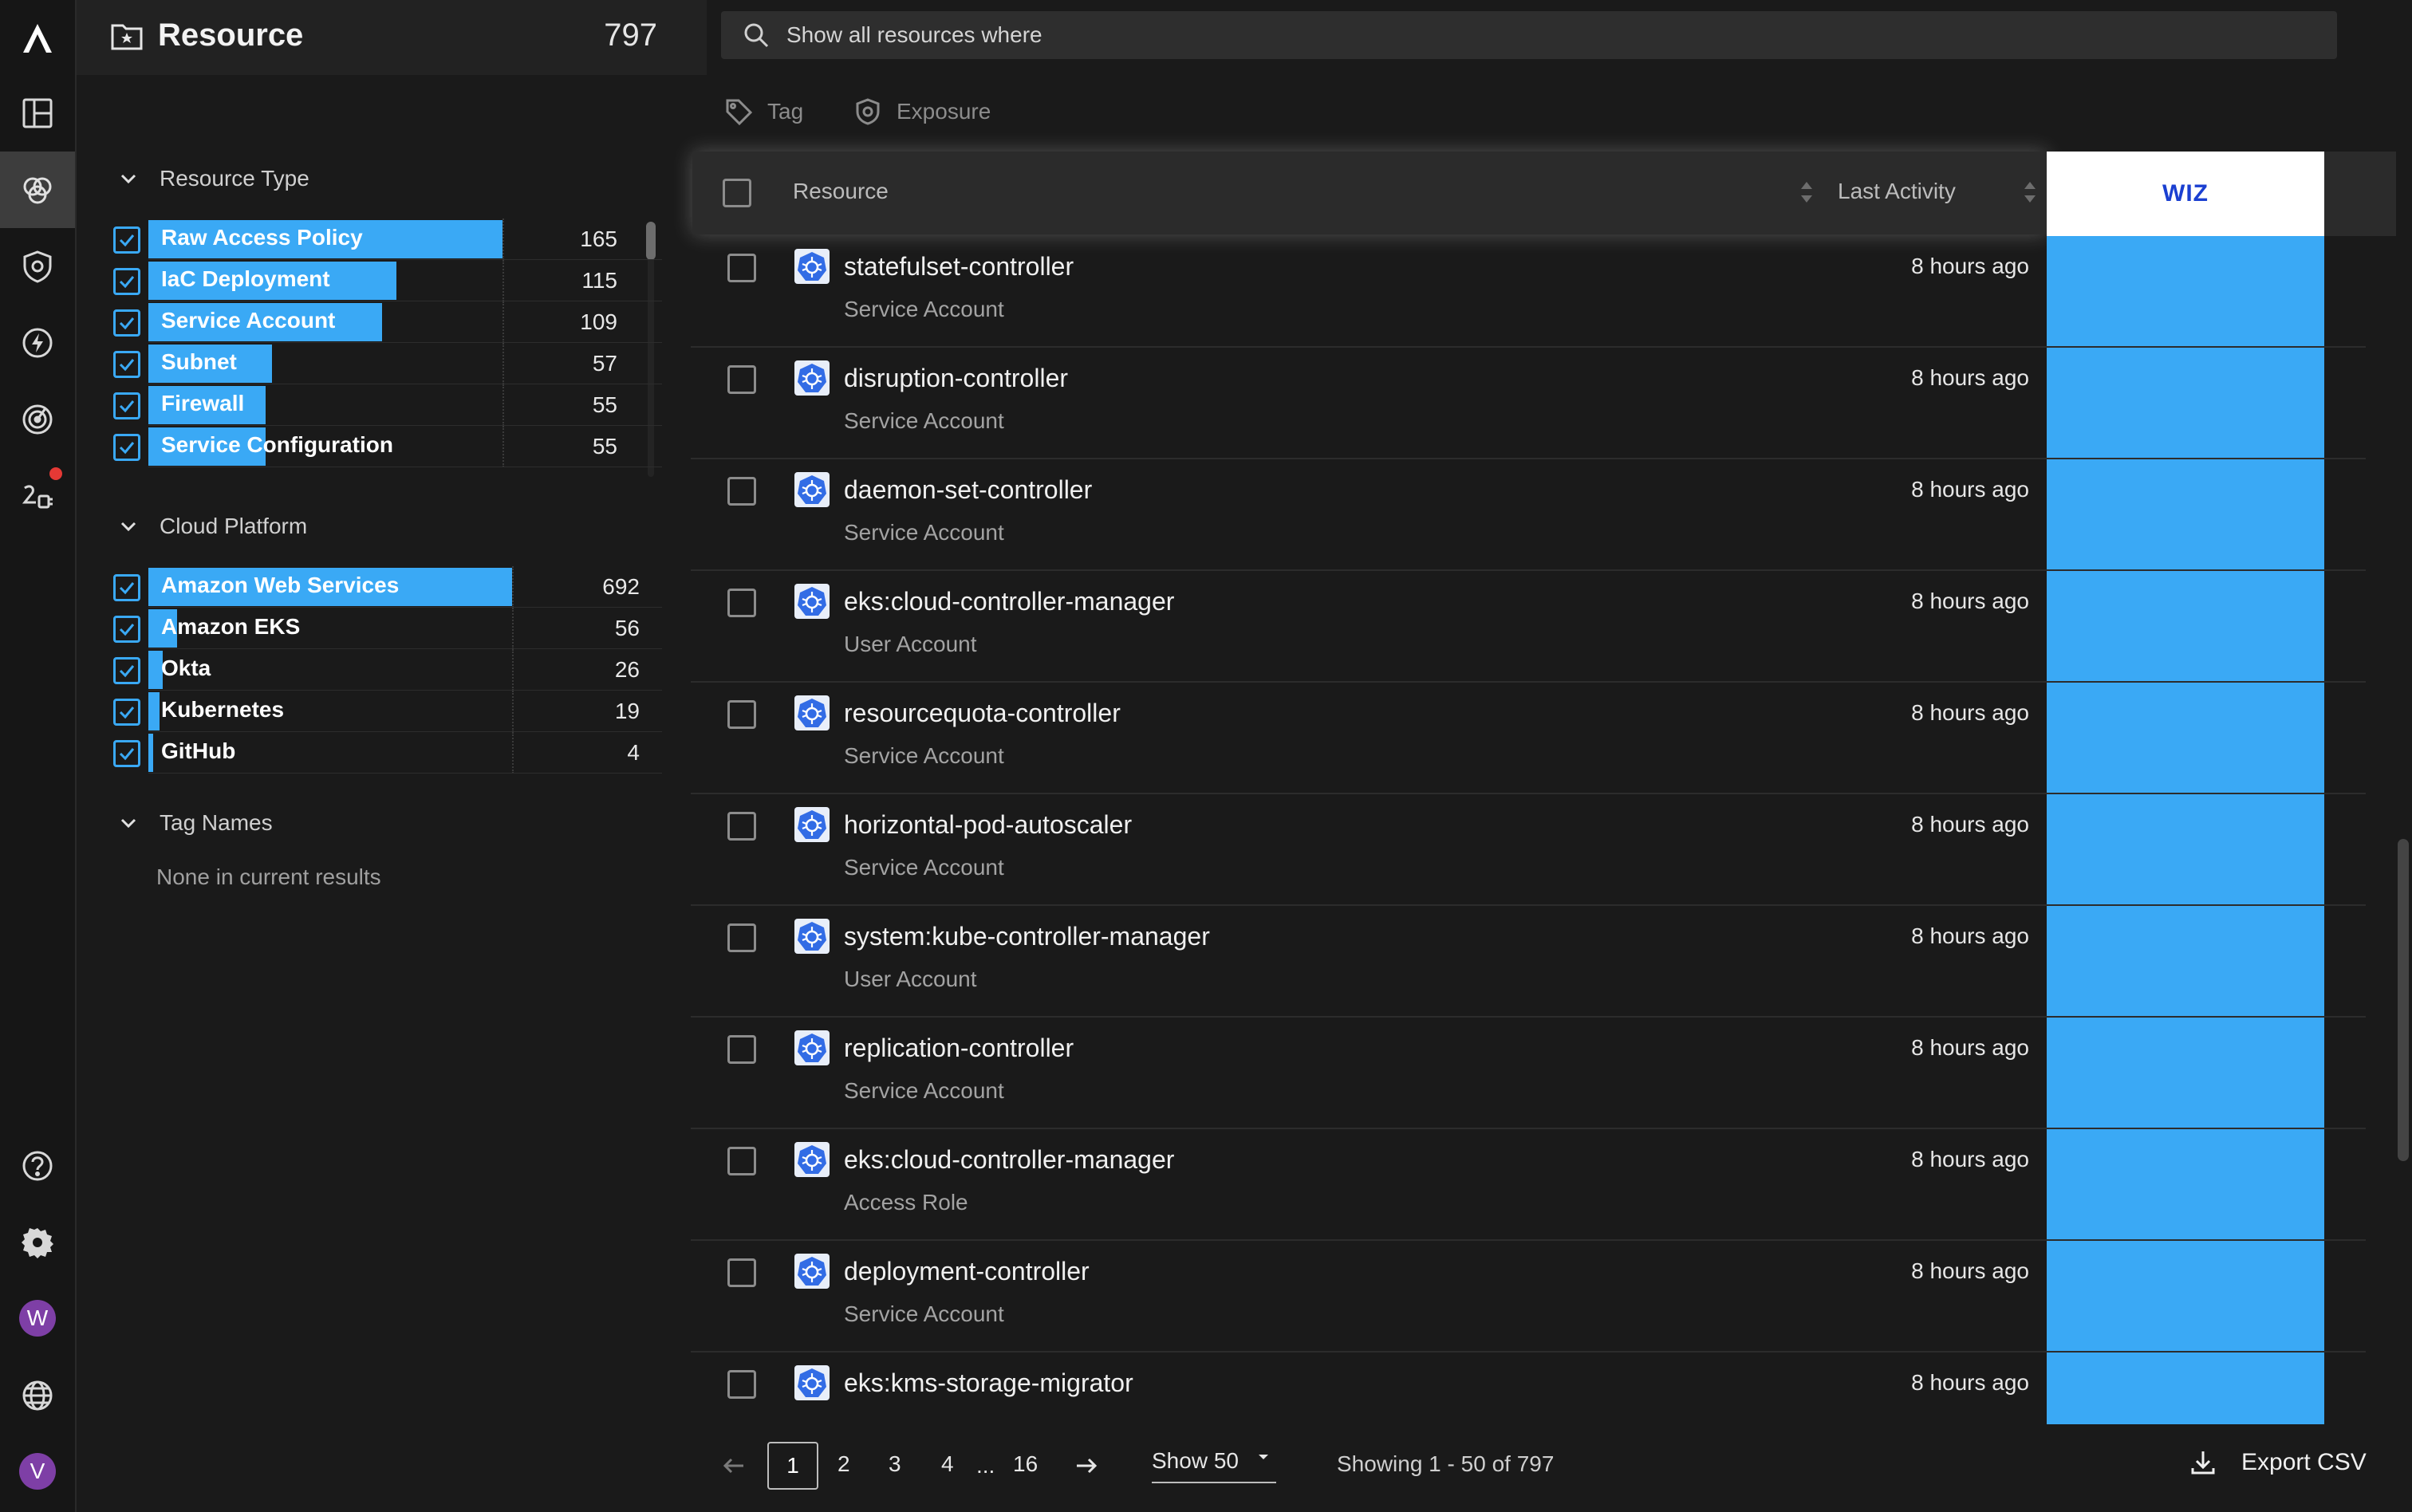  What do you see at coordinates (387, 753) in the screenshot?
I see `facet-item: GitHub 4` at bounding box center [387, 753].